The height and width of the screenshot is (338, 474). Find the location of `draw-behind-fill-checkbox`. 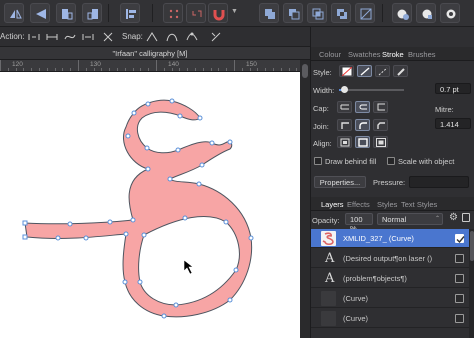

draw-behind-fill-checkbox is located at coordinates (318, 161).